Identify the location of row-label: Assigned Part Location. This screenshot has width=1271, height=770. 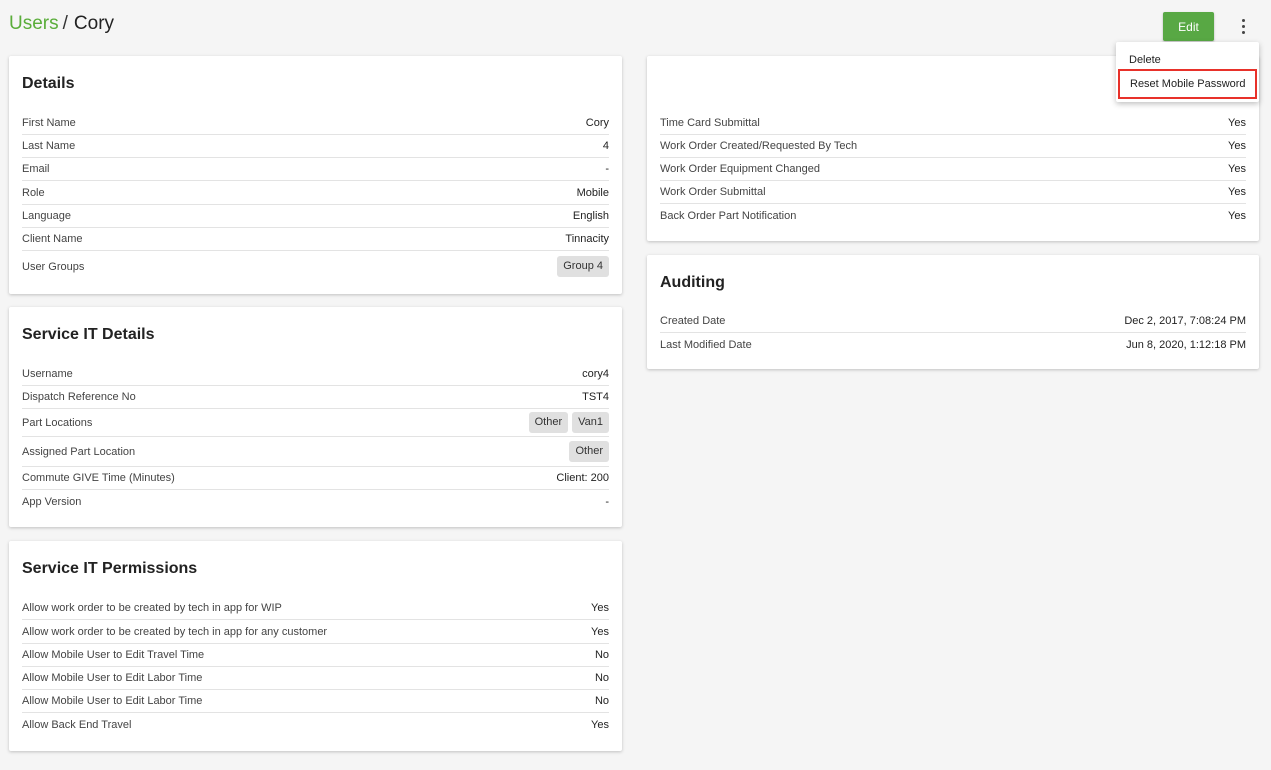
(79, 451).